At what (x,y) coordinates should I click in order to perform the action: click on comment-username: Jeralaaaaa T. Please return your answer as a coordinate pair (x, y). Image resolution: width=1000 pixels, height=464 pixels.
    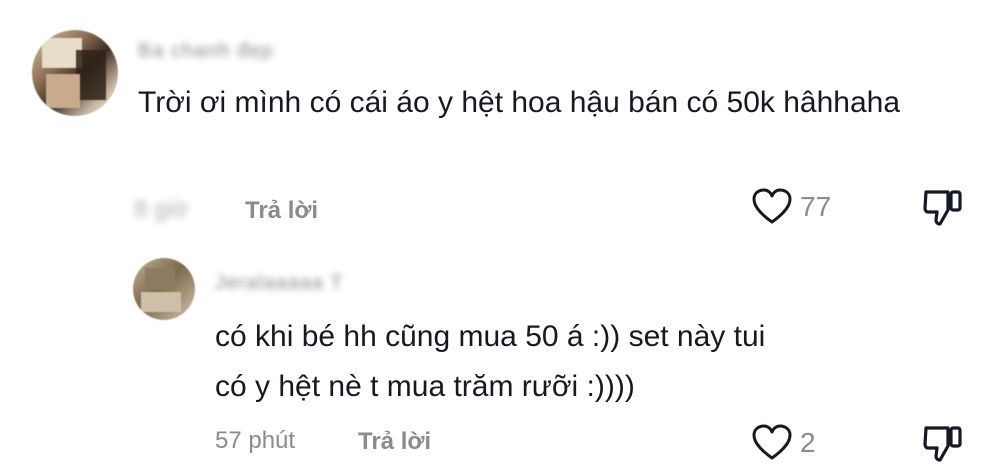
    Looking at the image, I should click on (279, 283).